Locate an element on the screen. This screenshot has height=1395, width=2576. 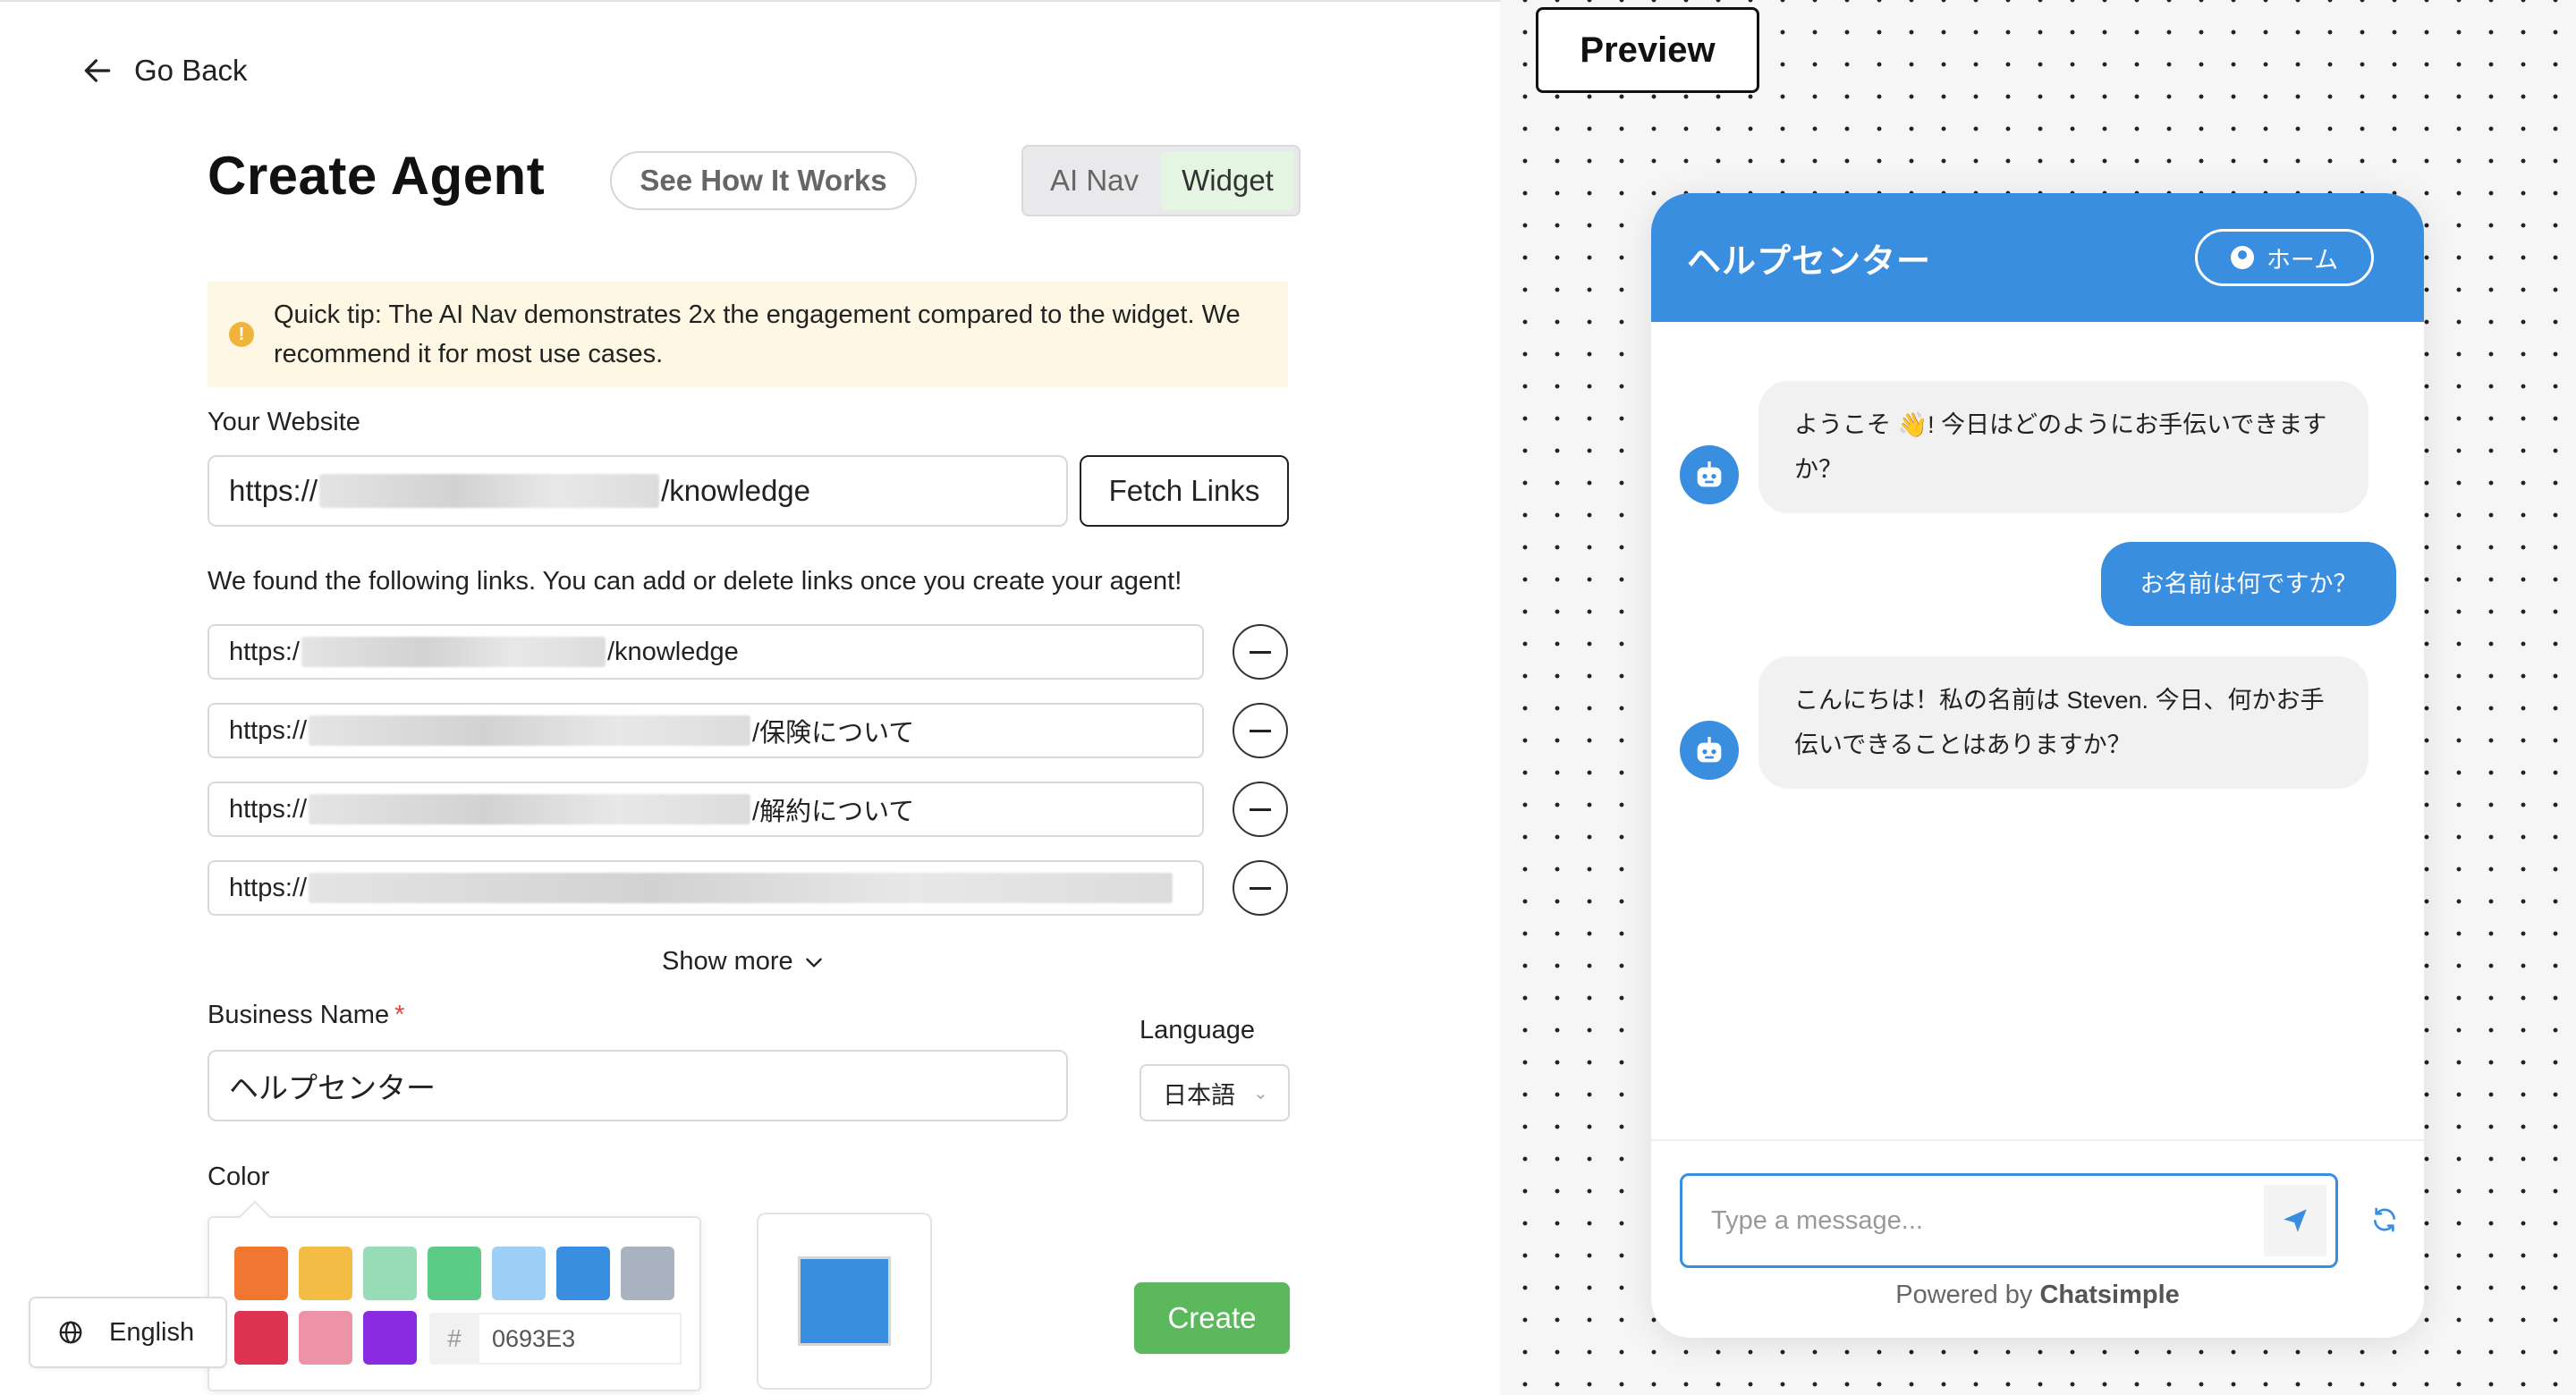
widget-title: ヘルプセンター is located at coordinates (1809, 261).